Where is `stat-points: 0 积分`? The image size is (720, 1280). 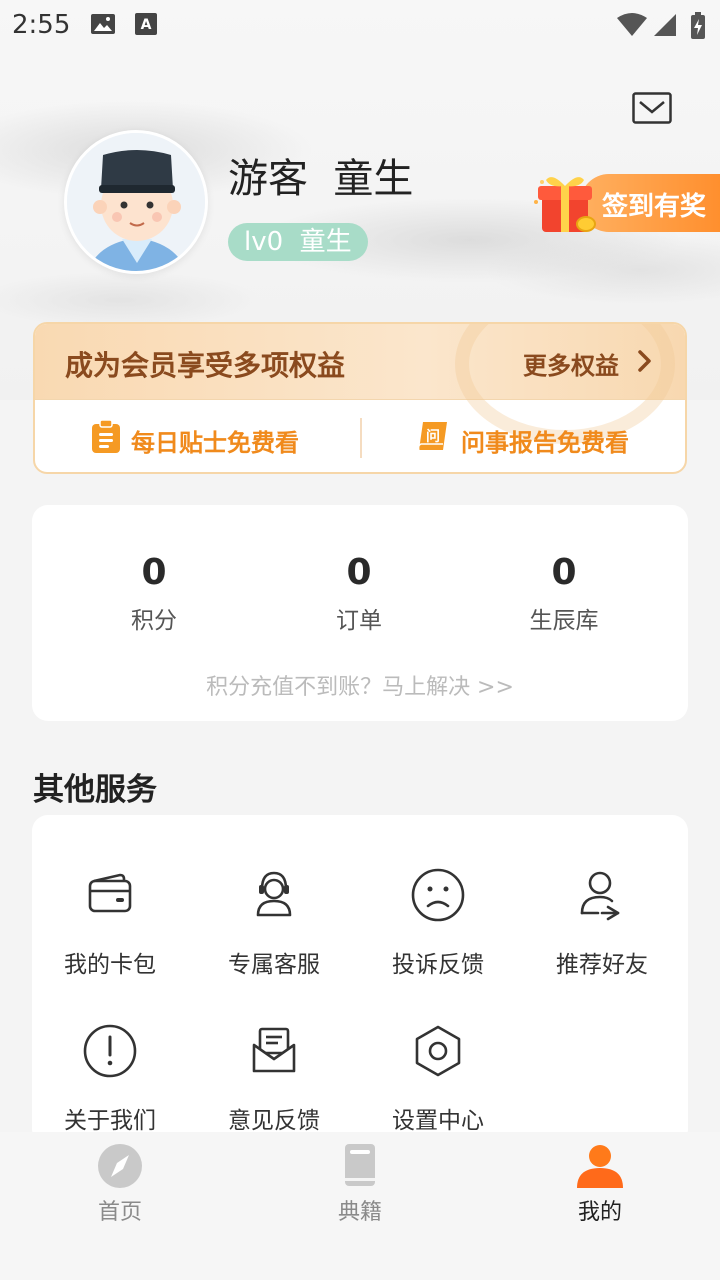
stat-points: 0 积分 is located at coordinates (154, 593).